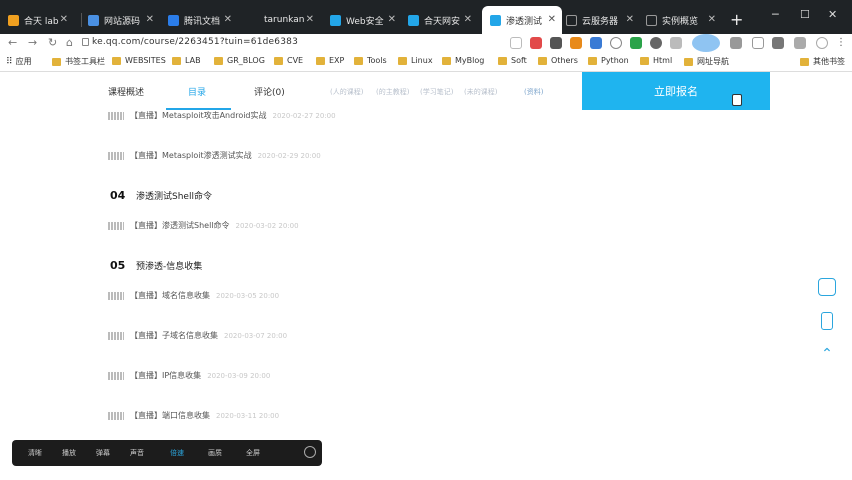  Describe the element at coordinates (512, 60) in the screenshot. I see `bookmark-item: Soft` at that location.